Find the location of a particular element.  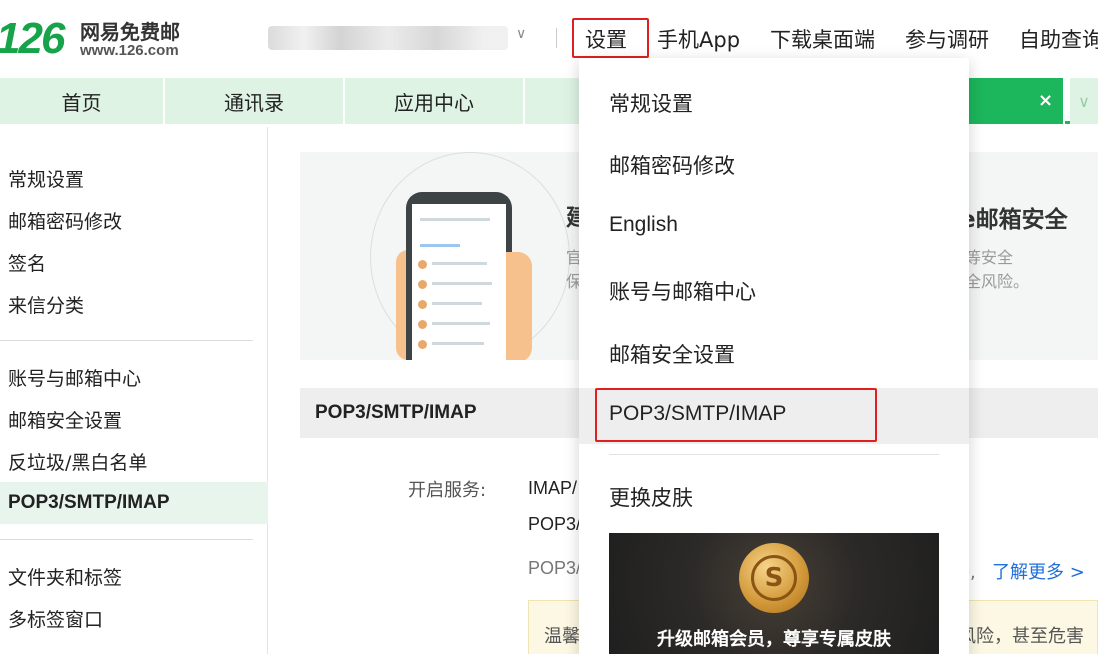

sidebar-item-general: 常规设置 is located at coordinates (134, 178).